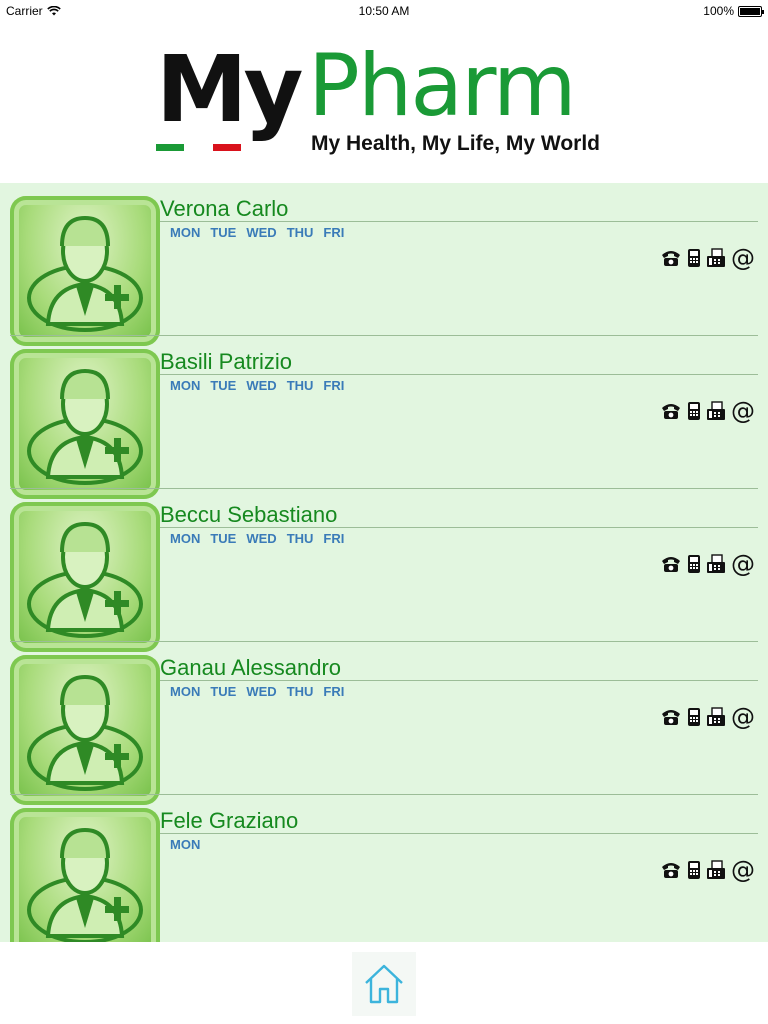 Image resolution: width=768 pixels, height=1024 pixels. What do you see at coordinates (226, 361) in the screenshot?
I see `doctor-name: Basili Patrizio` at bounding box center [226, 361].